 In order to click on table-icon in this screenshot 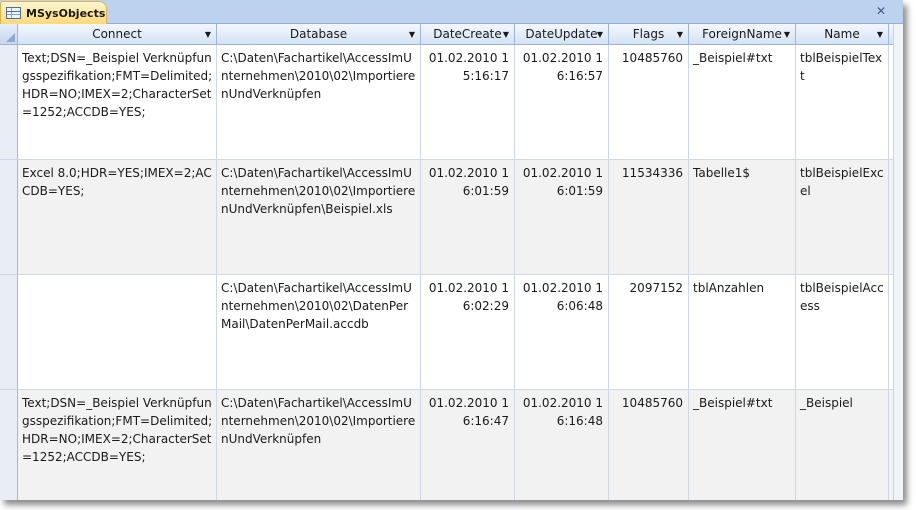, I will do `click(13, 13)`.